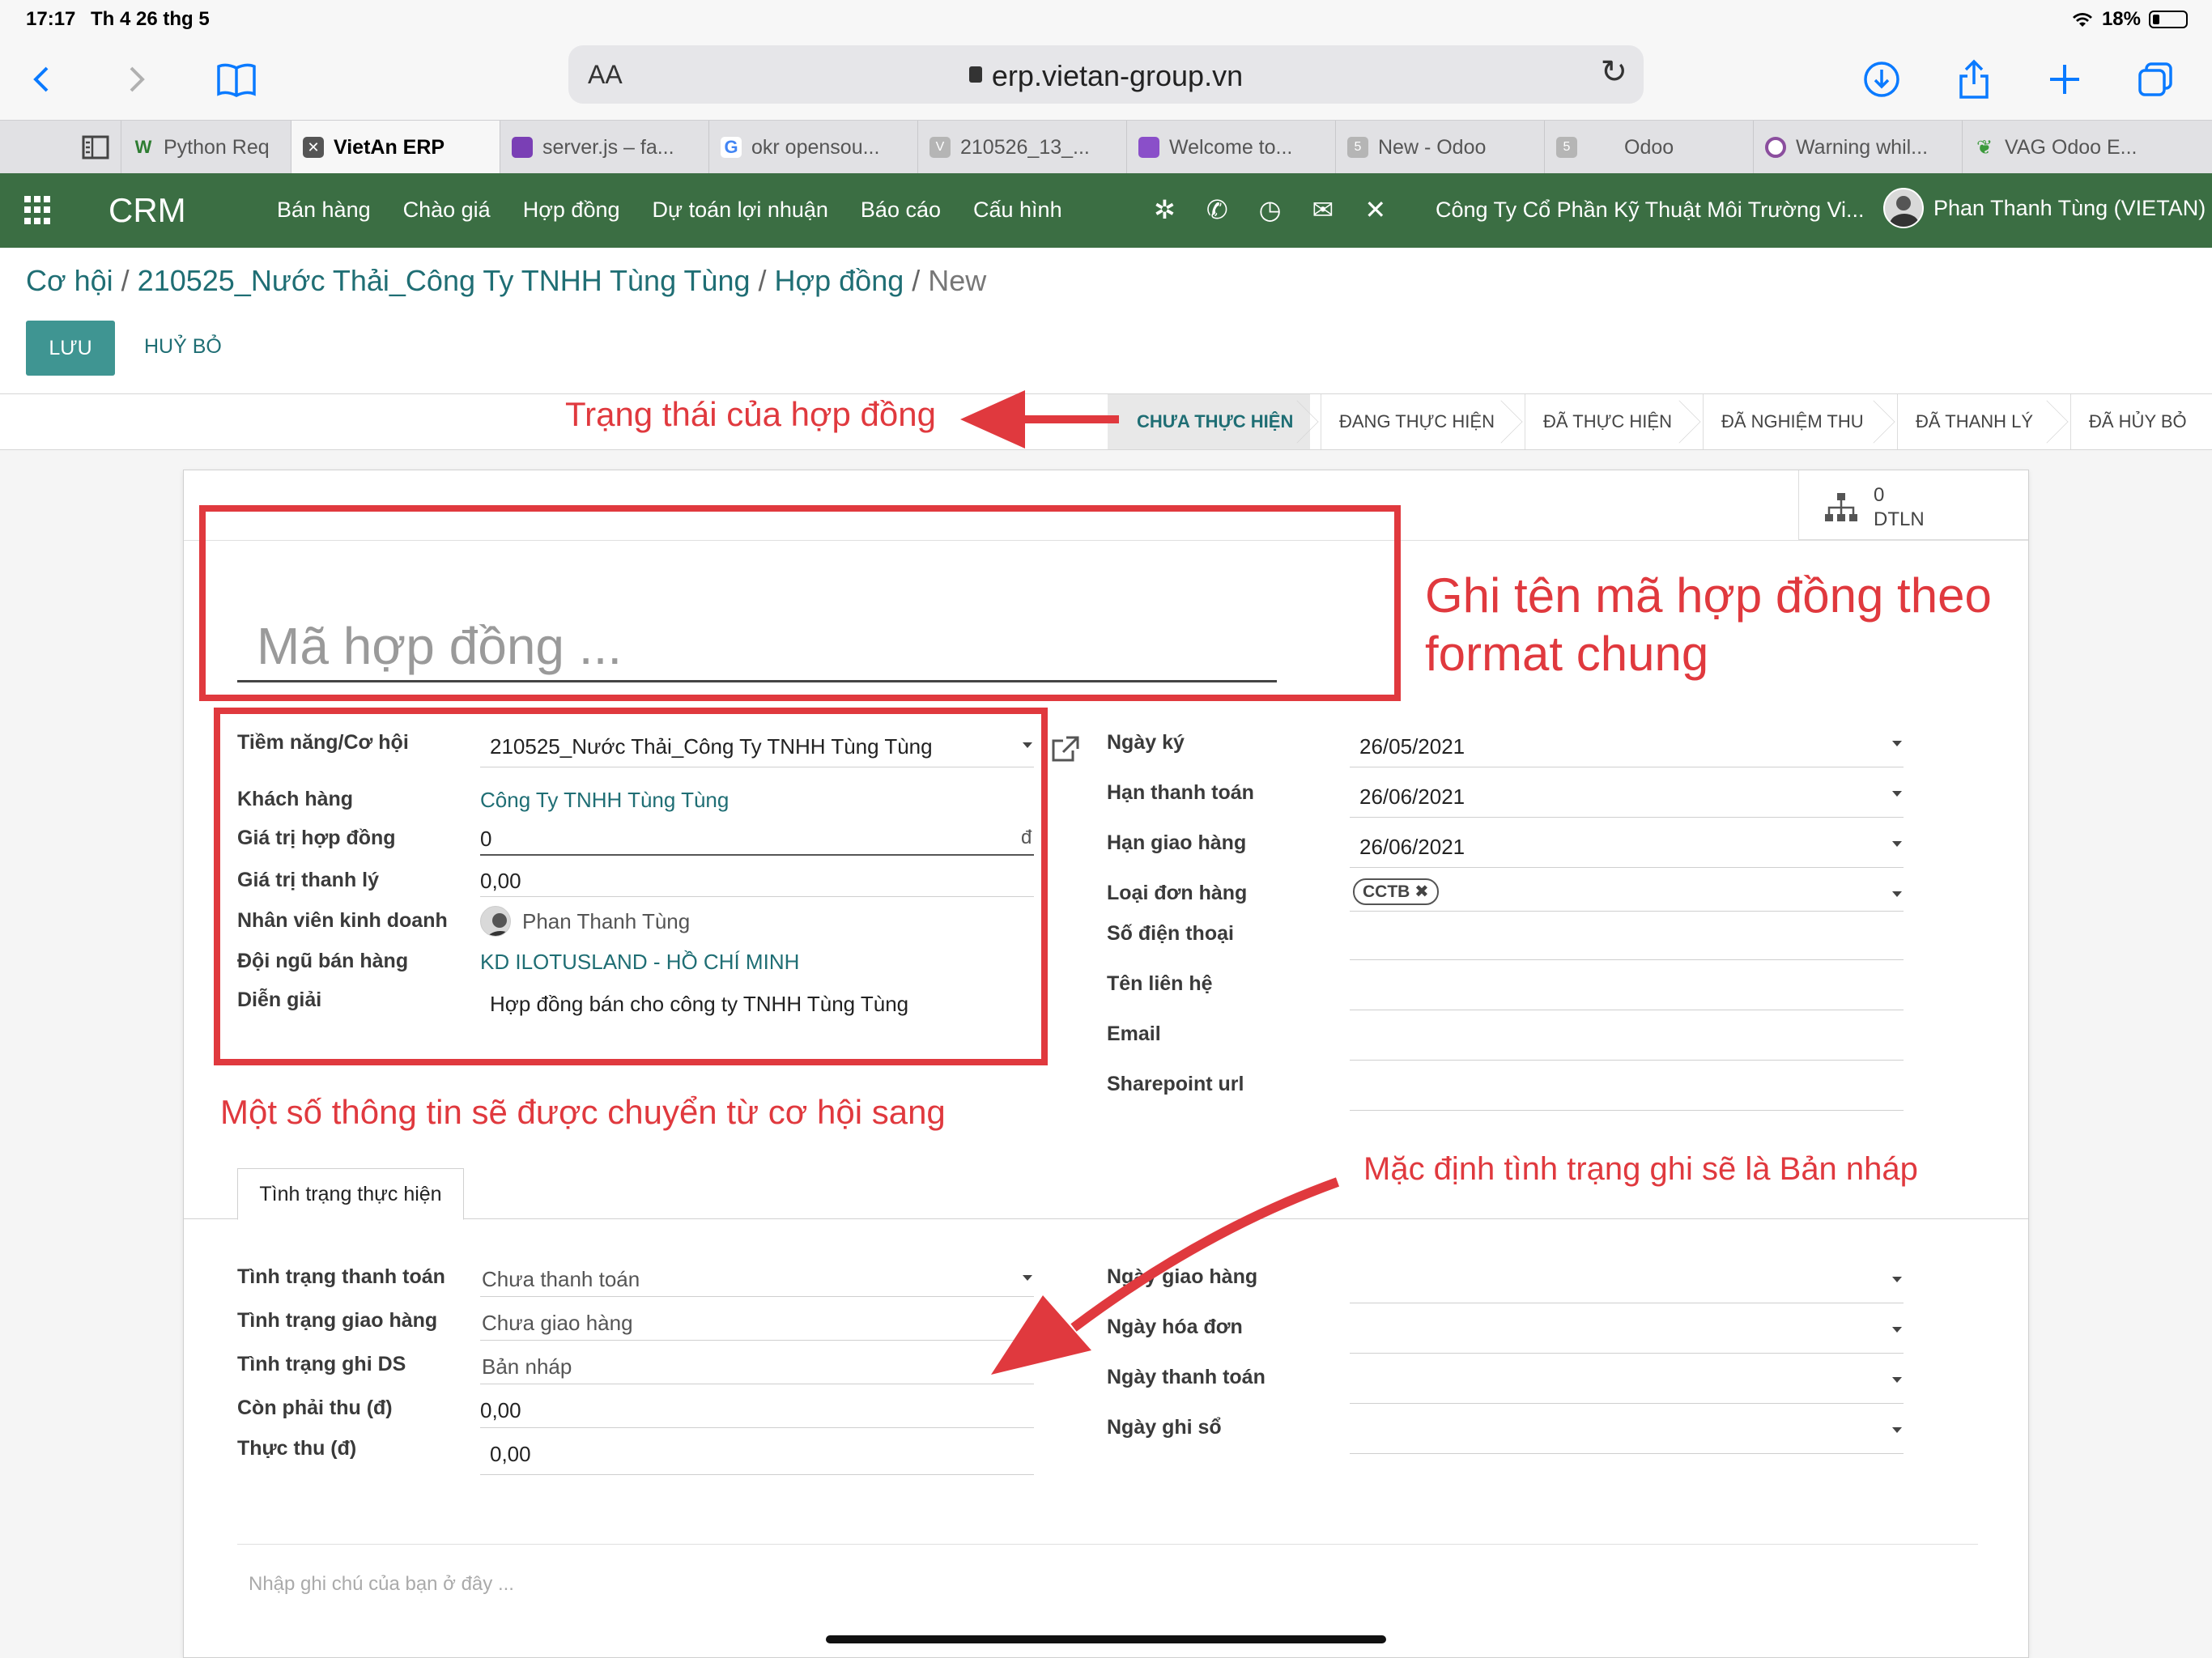  I want to click on payment-due-input: 26/06/2021, so click(1412, 797).